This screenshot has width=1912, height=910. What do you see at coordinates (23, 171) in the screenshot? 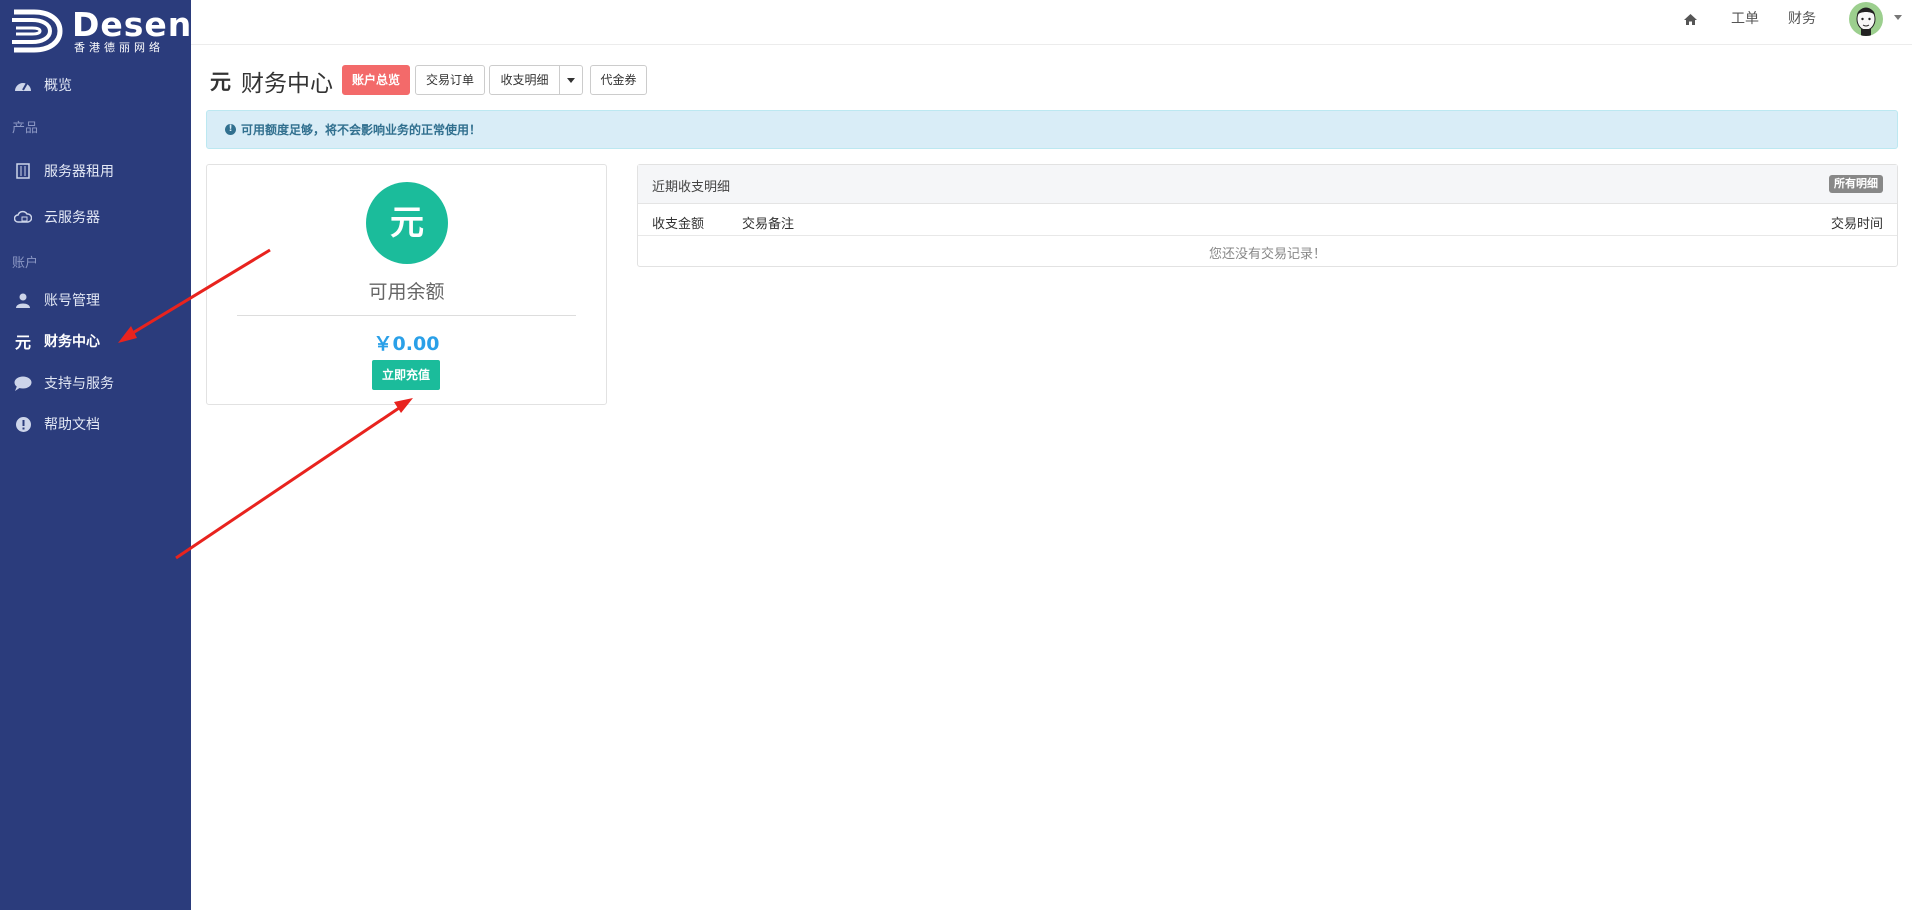
I see `server-icon` at bounding box center [23, 171].